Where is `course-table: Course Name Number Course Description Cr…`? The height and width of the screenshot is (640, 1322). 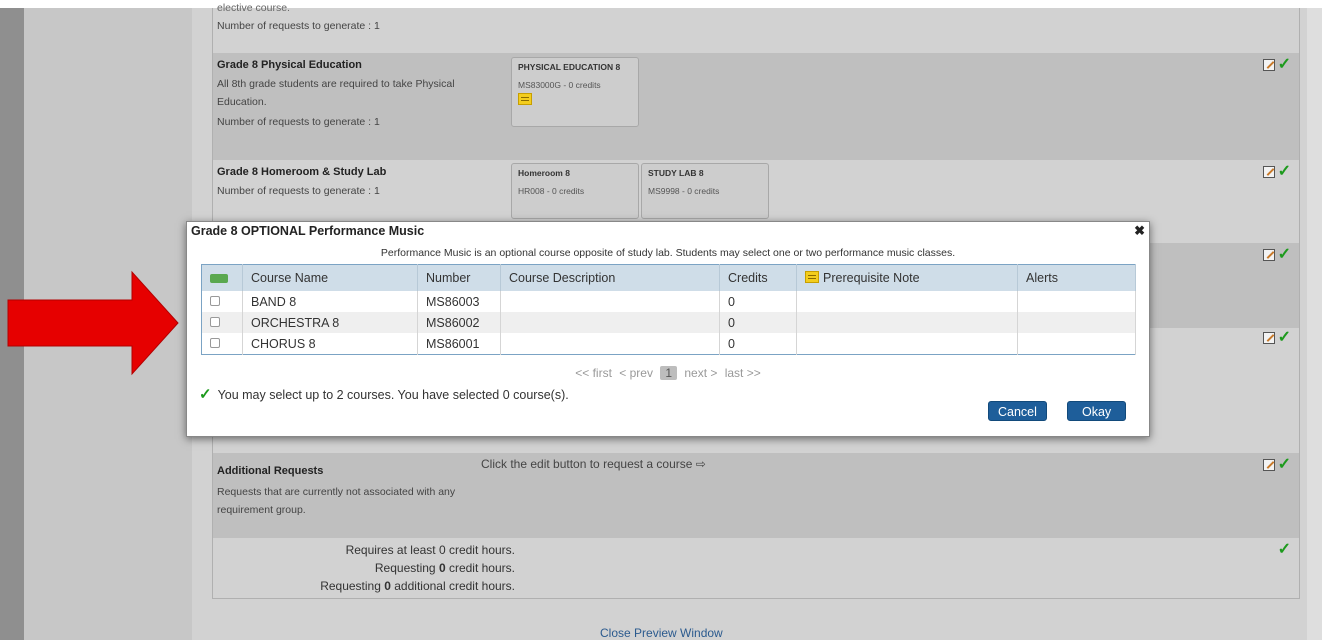
course-table: Course Name Number Course Description Cr… is located at coordinates (668, 309).